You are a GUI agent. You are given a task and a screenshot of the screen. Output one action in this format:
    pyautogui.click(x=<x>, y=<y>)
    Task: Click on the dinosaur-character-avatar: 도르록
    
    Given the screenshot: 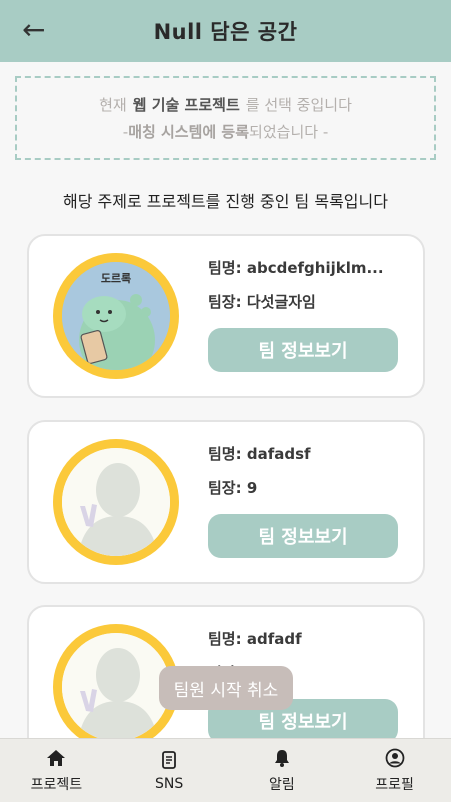 What is the action you would take?
    pyautogui.click(x=116, y=316)
    